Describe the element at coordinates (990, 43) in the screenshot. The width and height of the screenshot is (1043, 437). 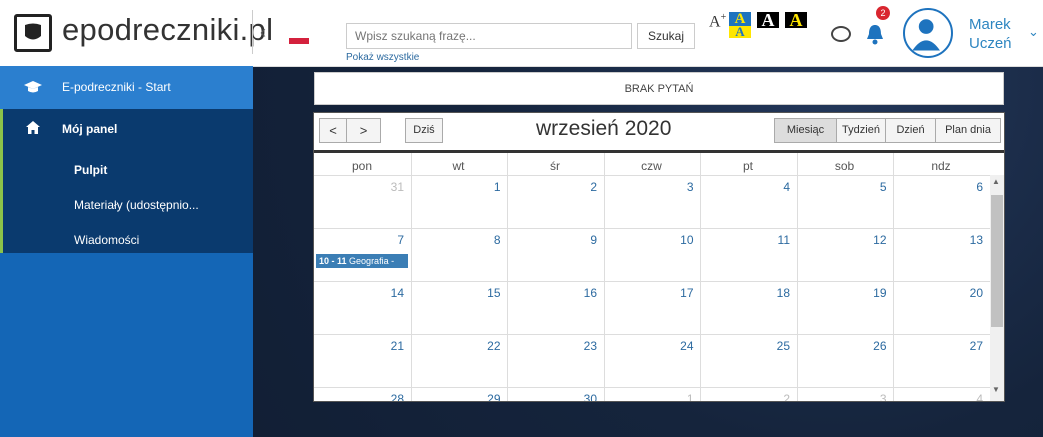
I see `user-role: Uczeń` at that location.